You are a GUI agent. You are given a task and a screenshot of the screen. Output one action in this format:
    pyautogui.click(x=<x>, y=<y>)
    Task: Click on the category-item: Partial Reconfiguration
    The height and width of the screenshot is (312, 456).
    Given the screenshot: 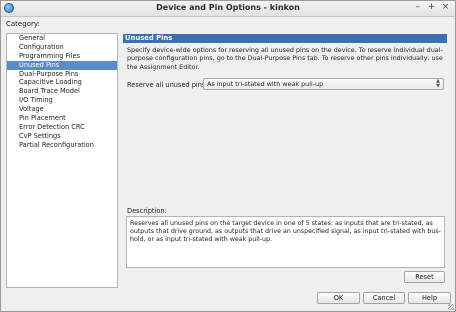 What is the action you would take?
    pyautogui.click(x=62, y=145)
    